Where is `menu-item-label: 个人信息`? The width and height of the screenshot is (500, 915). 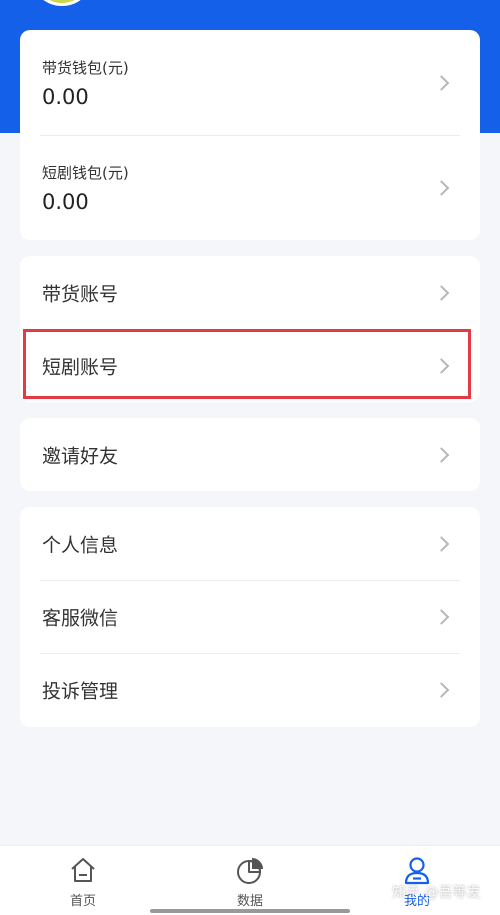
menu-item-label: 个人信息 is located at coordinates (80, 545).